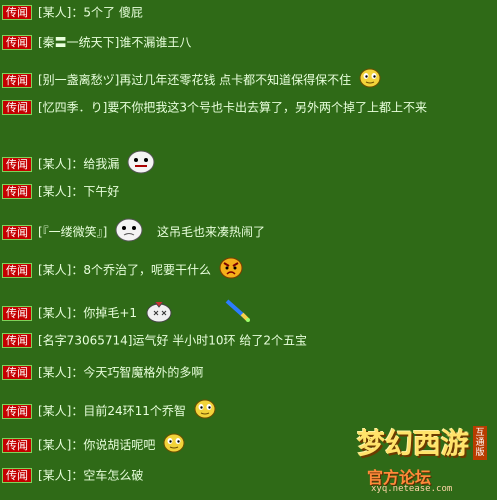 The image size is (497, 500). What do you see at coordinates (115, 42) in the screenshot?
I see `chat-message: [秦〓一统天下]谁不漏谁王八` at bounding box center [115, 42].